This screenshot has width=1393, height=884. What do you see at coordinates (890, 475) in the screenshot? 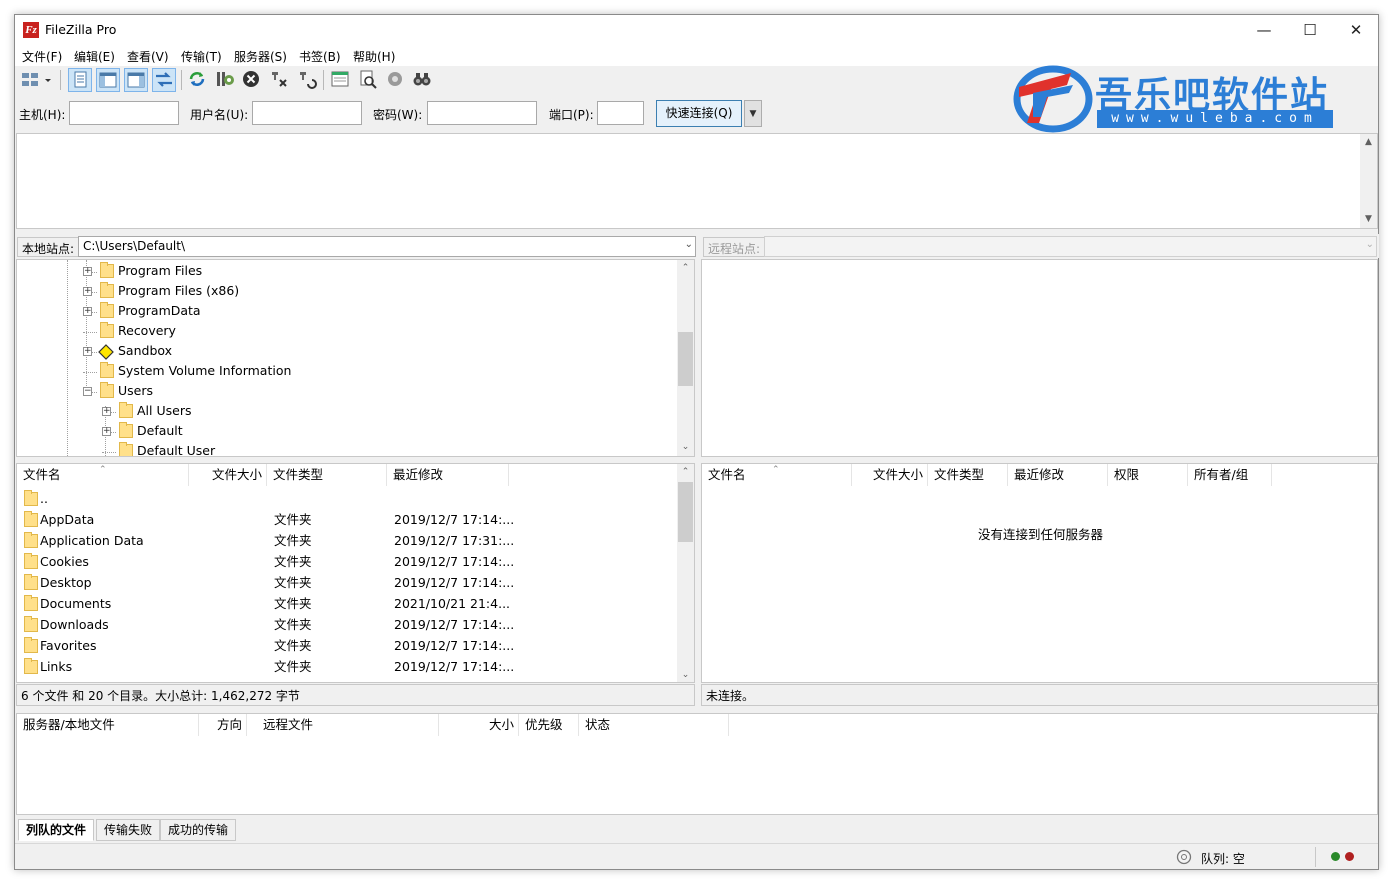
I see `remote-column-filesize: 文件大小` at bounding box center [890, 475].